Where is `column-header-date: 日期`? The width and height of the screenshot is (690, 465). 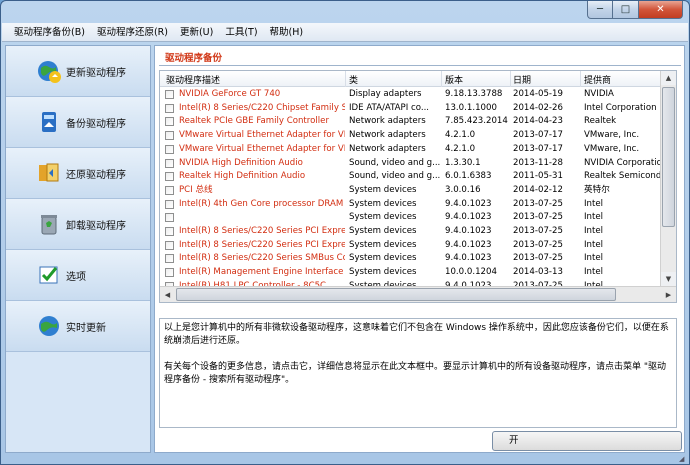 column-header-date: 日期 is located at coordinates (522, 79).